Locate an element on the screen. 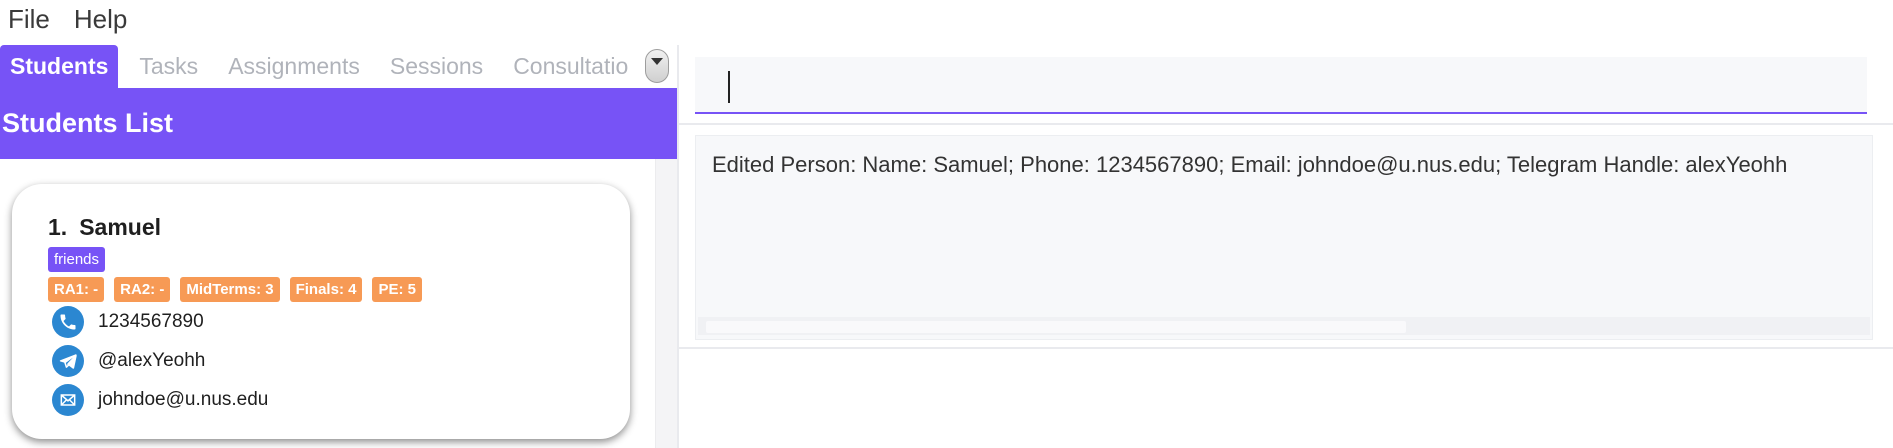  student-email: johndoe@u.nus.edu is located at coordinates (183, 399).